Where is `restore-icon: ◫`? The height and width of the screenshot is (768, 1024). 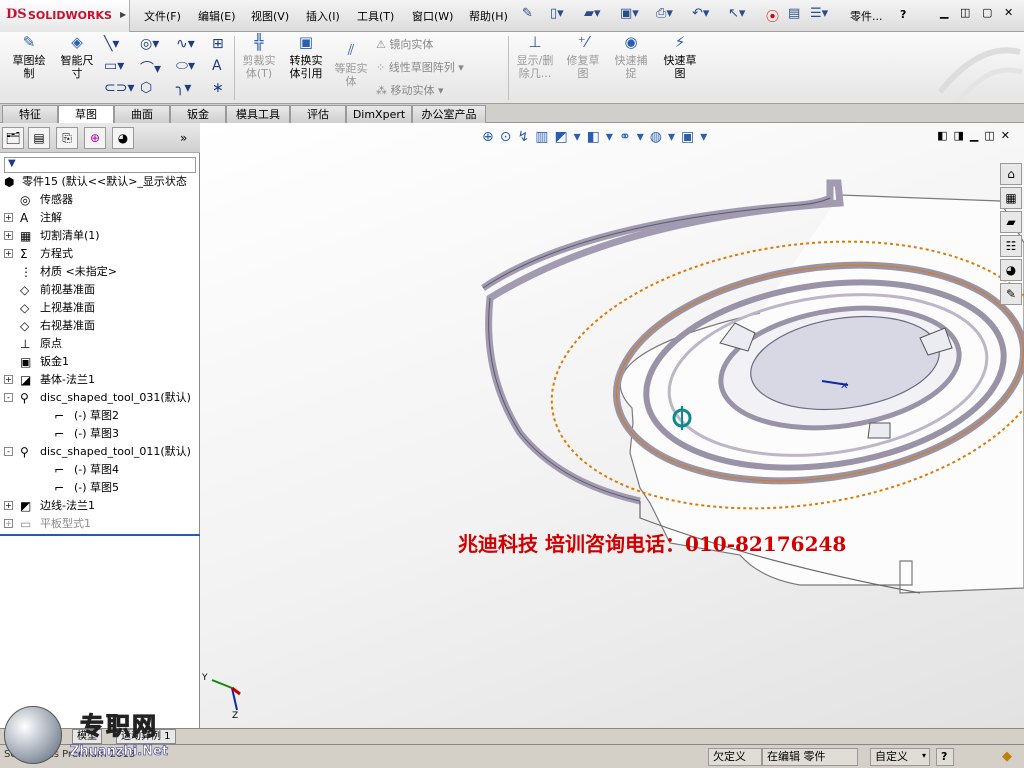
restore-icon: ◫ is located at coordinates (965, 12).